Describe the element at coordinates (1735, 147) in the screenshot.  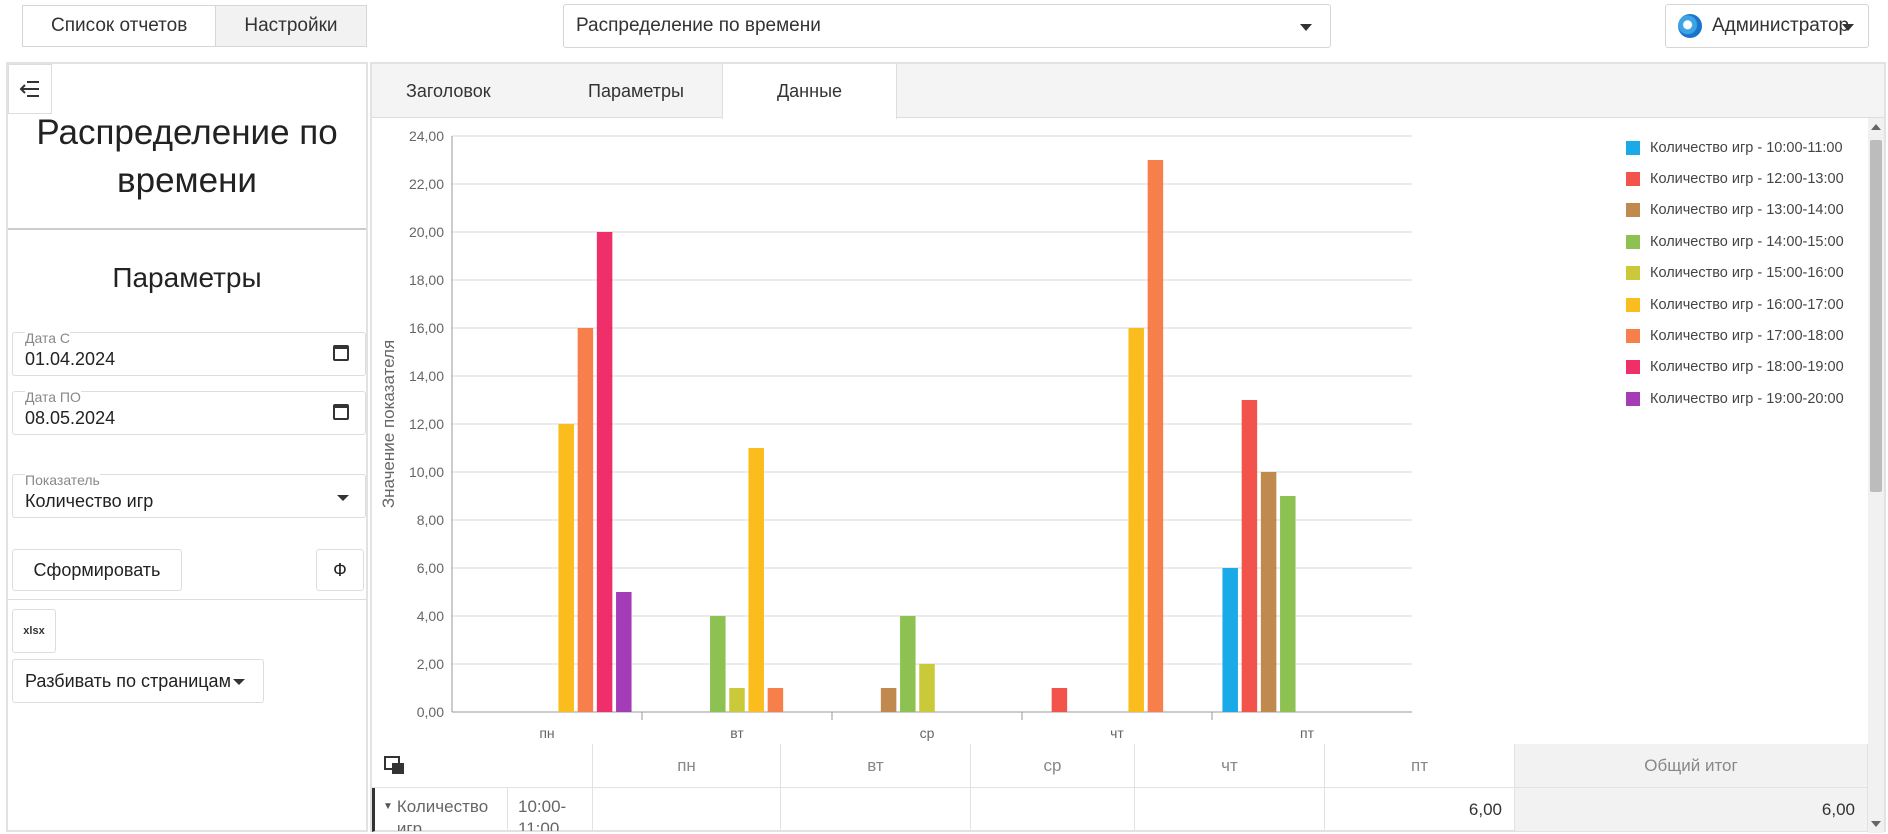
I see `legend-item: Количество игр - 10:00-11:00` at that location.